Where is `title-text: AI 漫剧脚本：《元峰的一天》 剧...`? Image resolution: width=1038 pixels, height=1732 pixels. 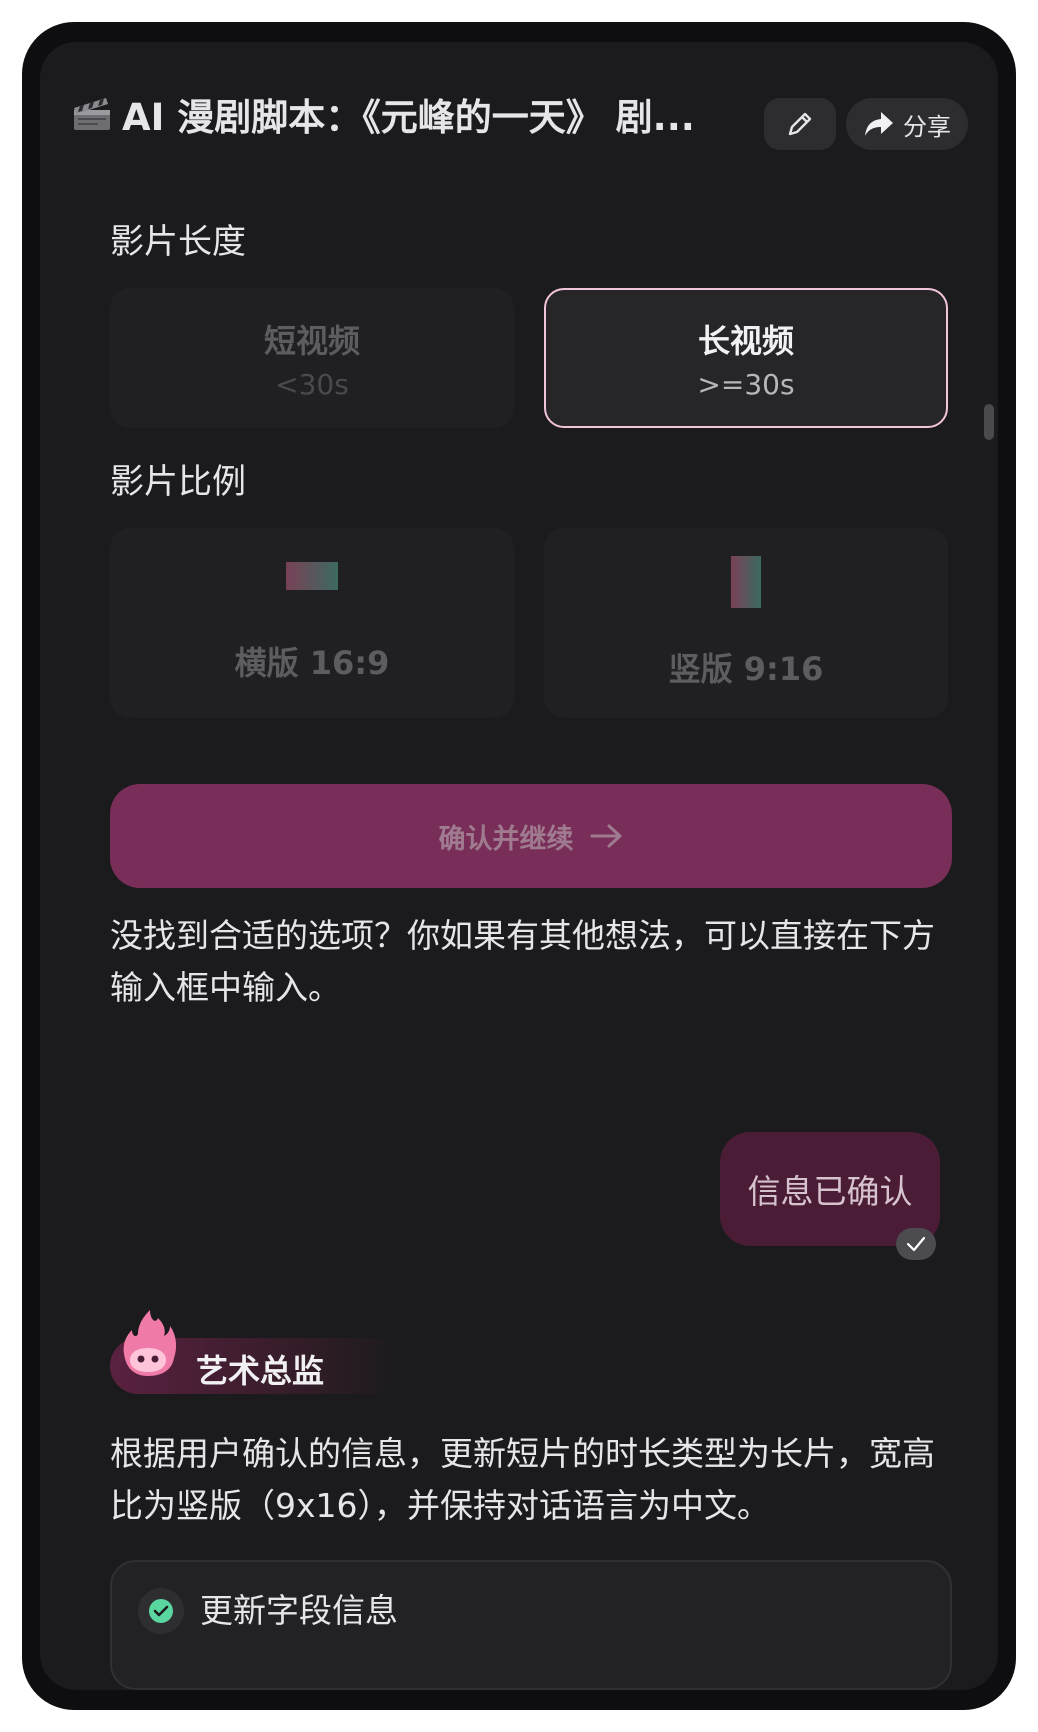 title-text: AI 漫剧脚本：《元峰的一天》 剧... is located at coordinates (408, 117).